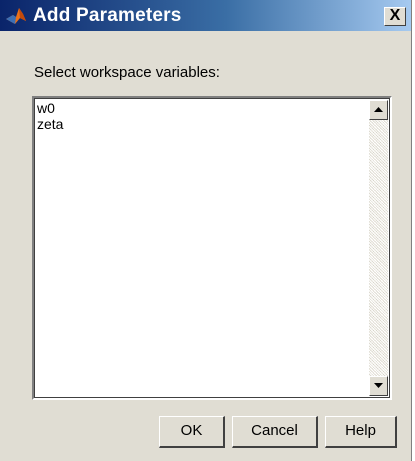 The height and width of the screenshot is (461, 415). Describe the element at coordinates (275, 432) in the screenshot. I see `cancel-button: Cancel` at that location.